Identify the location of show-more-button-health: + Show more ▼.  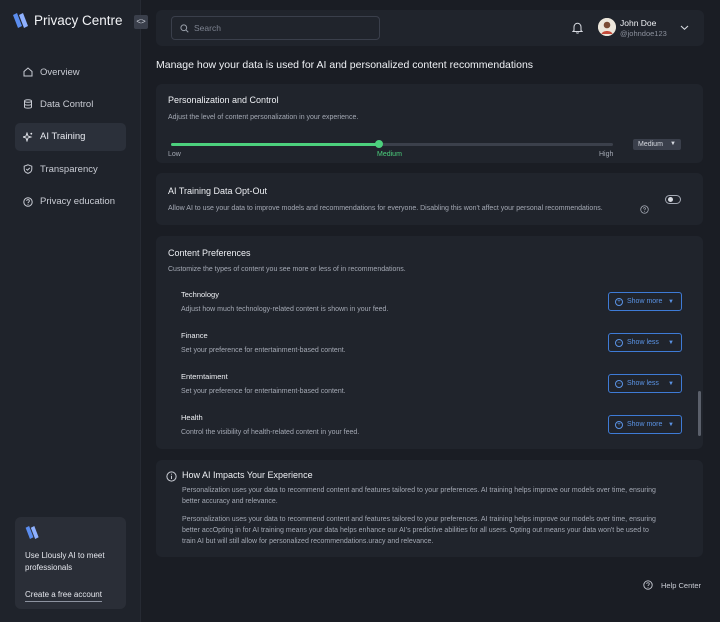
(645, 424).